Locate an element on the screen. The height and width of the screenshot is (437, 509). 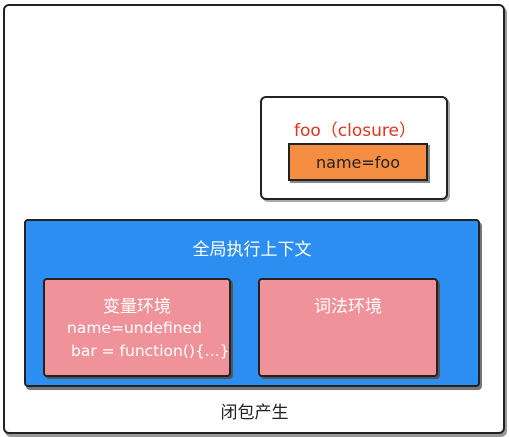
lexical-environment-title: 词法环境 is located at coordinates (348, 307).